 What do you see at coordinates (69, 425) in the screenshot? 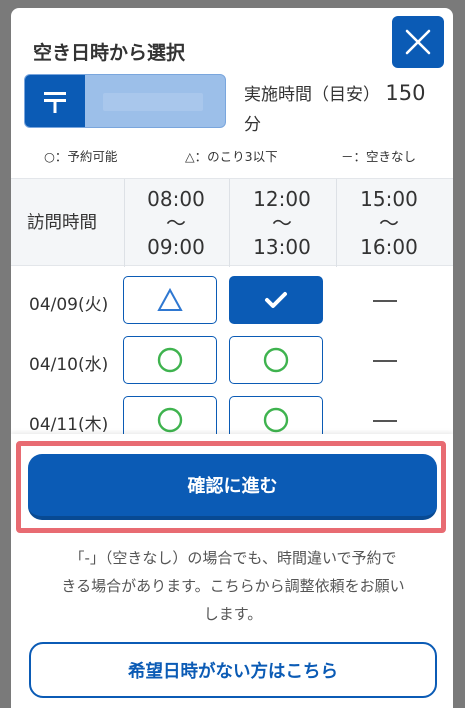
I see `row-date: 04/11(木)` at bounding box center [69, 425].